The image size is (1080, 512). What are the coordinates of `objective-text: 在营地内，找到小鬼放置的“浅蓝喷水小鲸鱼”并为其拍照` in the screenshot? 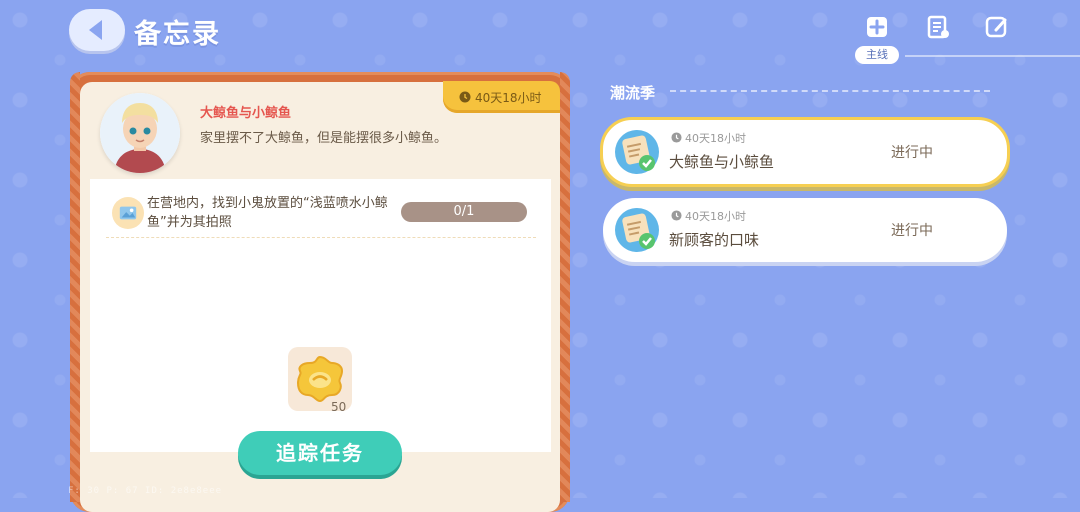 It's located at (267, 213).